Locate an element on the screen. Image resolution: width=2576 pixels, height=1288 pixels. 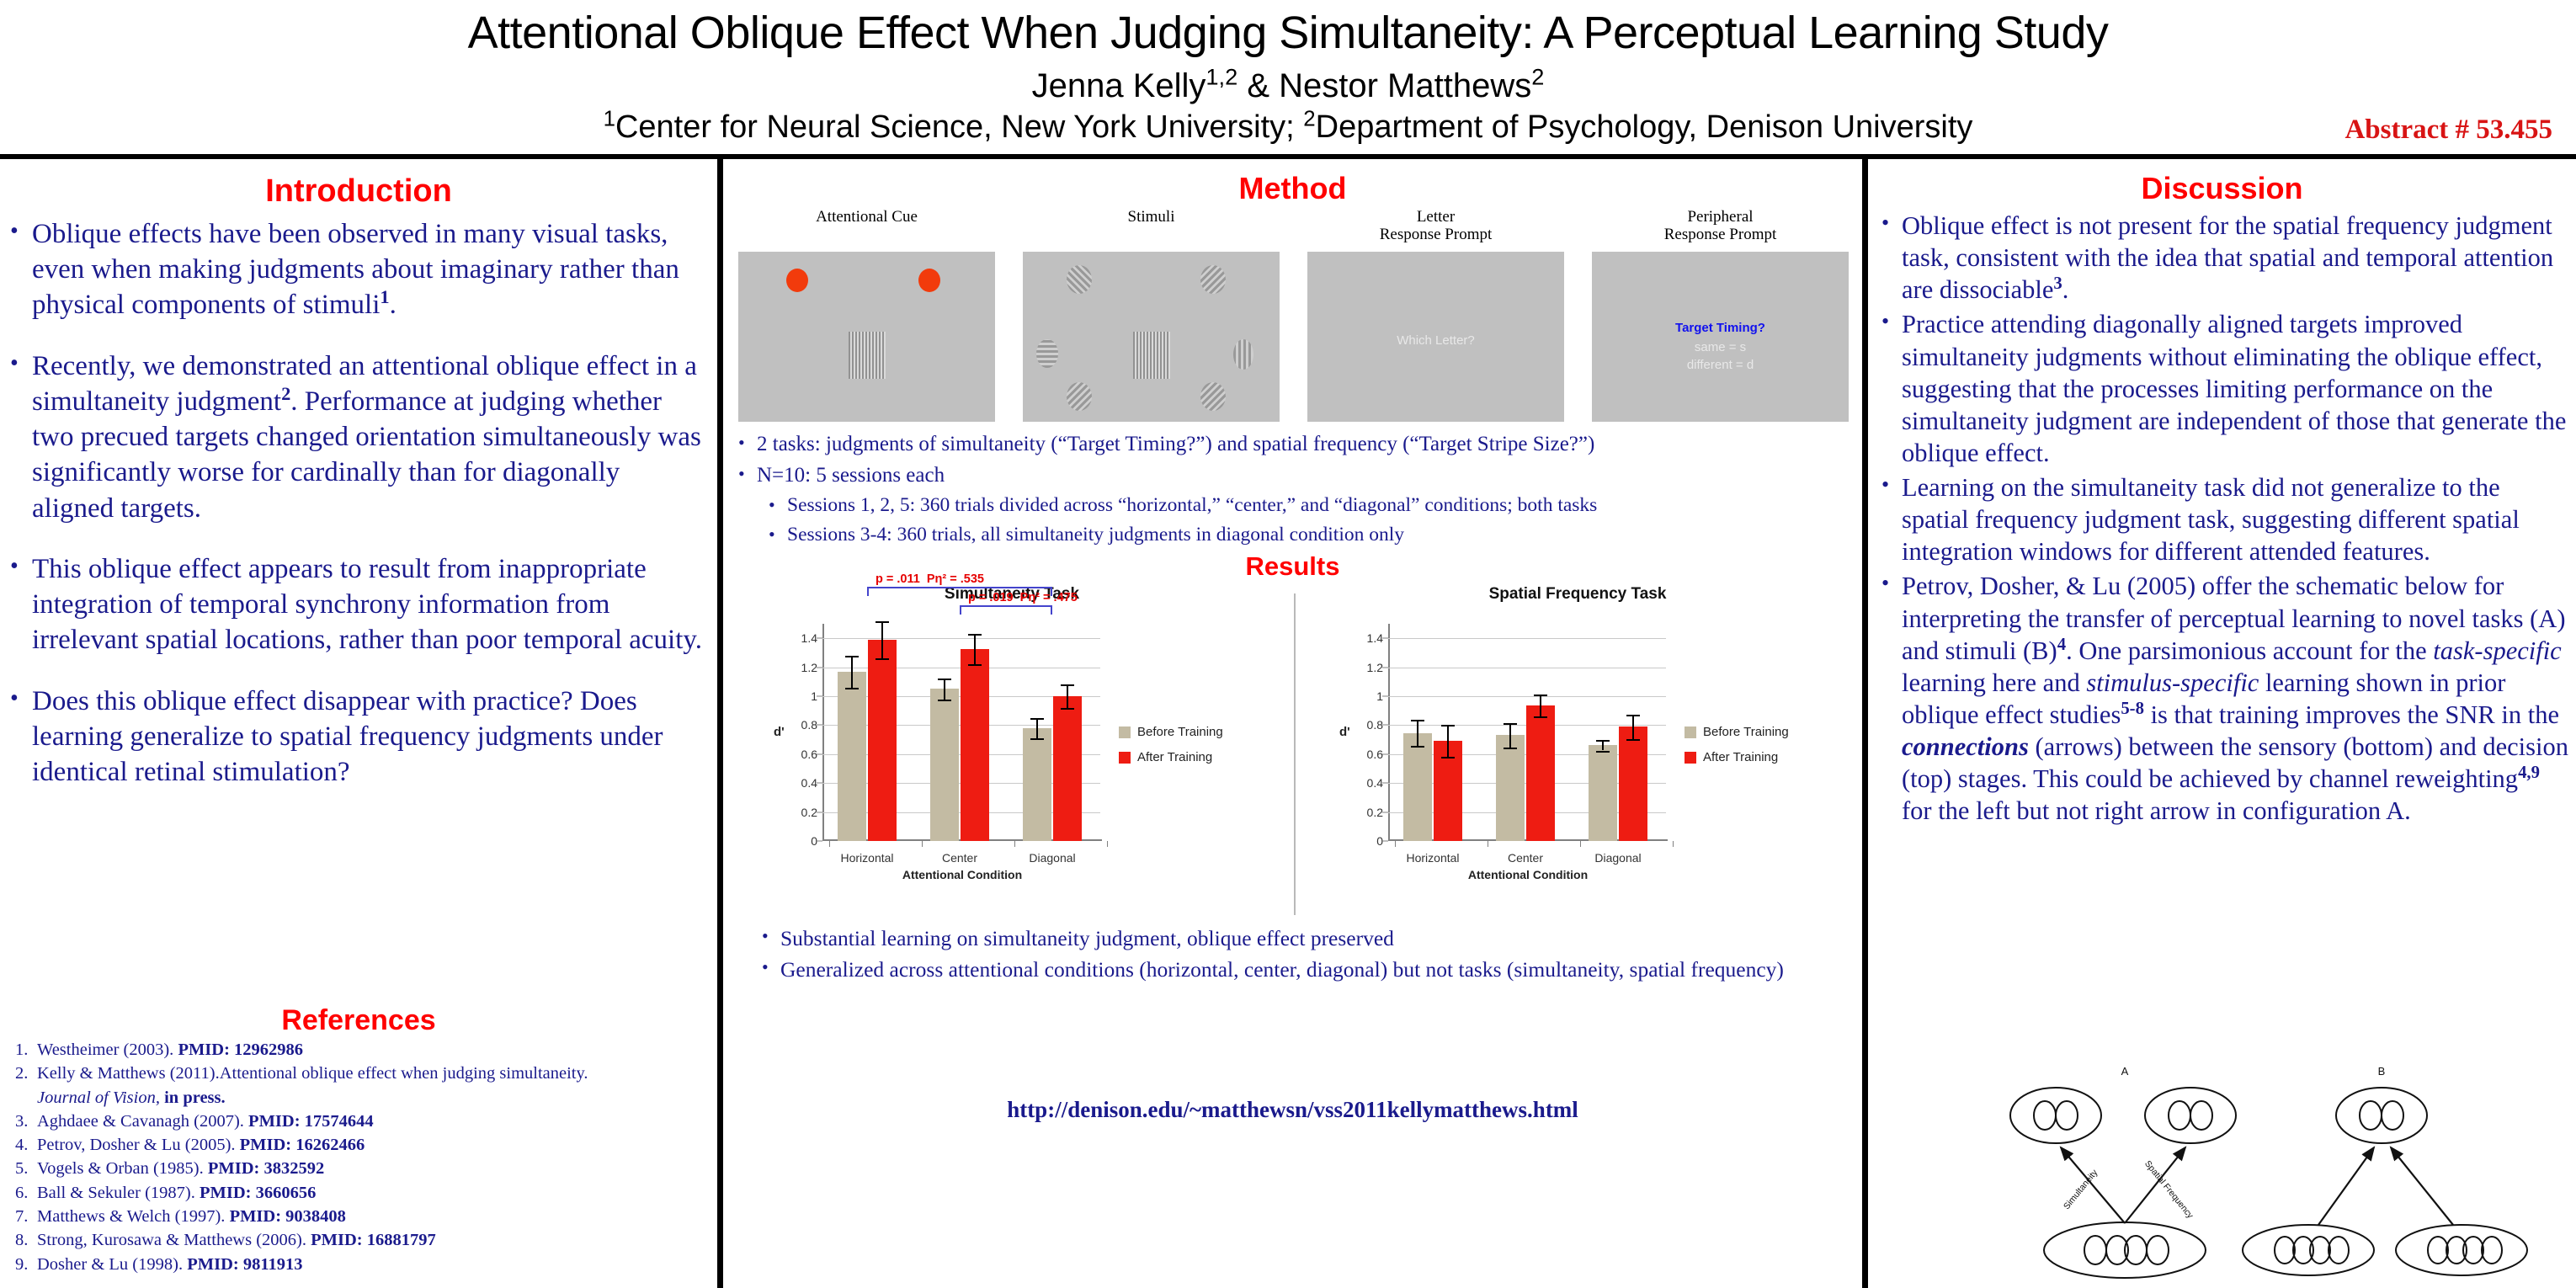
method-bullet: • N=10: 5 sessions each is located at coordinates (1294, 475).